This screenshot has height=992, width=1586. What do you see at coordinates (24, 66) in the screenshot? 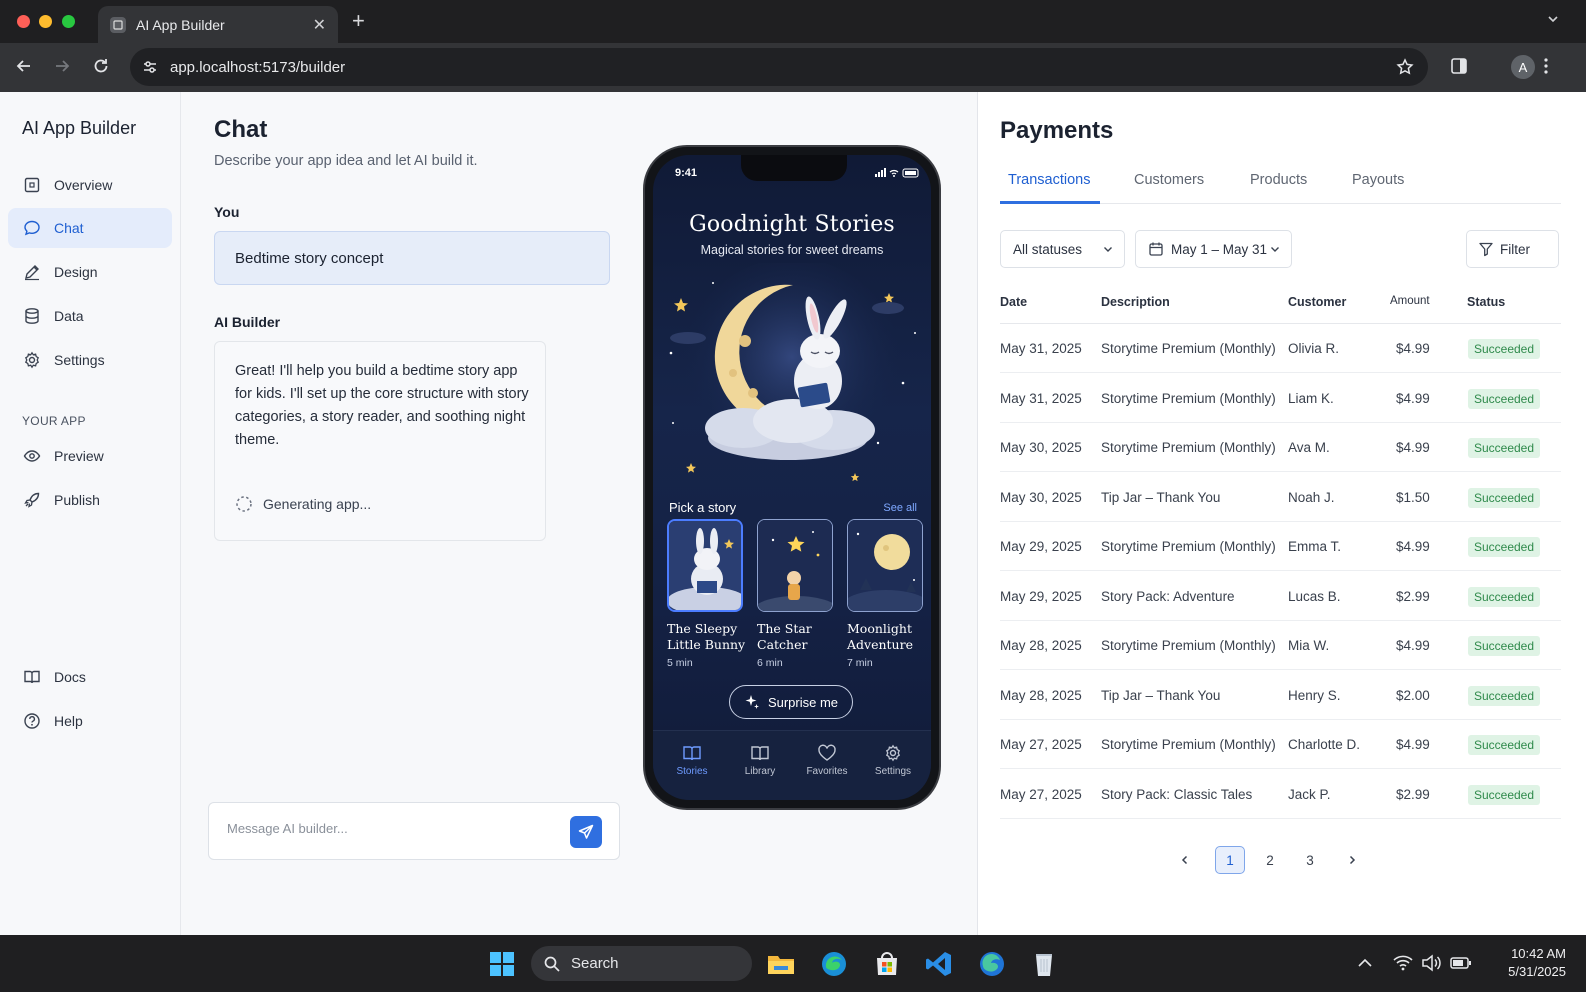
I see `back-icon` at bounding box center [24, 66].